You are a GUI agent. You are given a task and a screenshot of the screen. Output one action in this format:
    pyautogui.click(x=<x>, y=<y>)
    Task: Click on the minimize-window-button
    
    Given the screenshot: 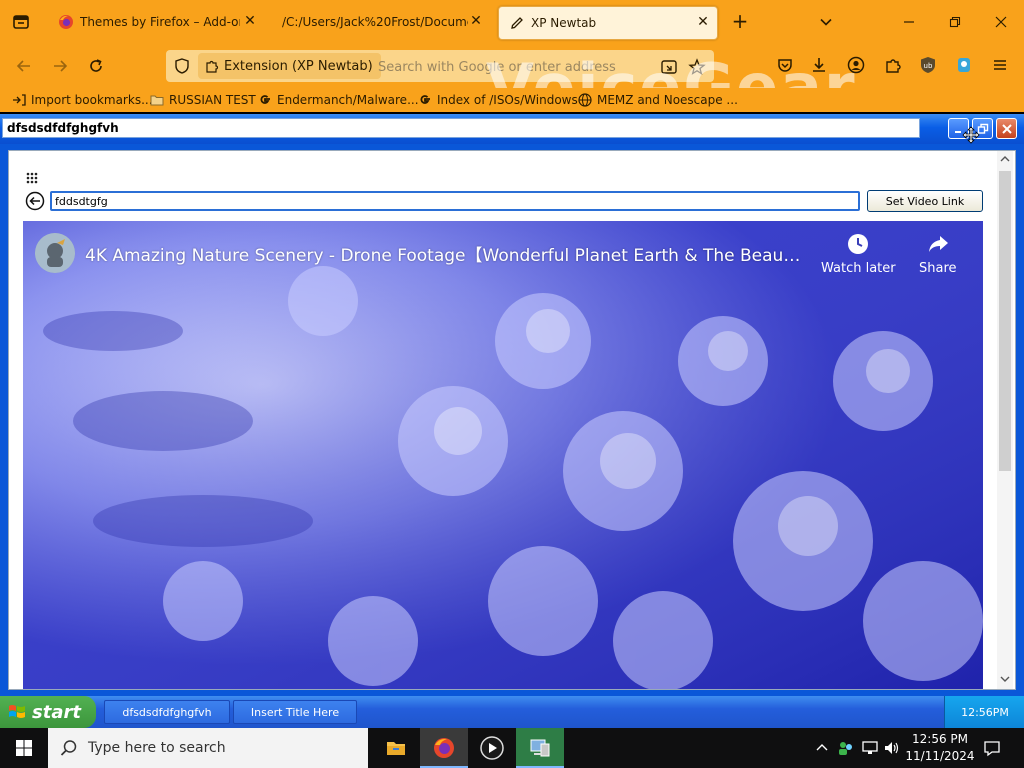 What is the action you would take?
    pyautogui.click(x=909, y=22)
    